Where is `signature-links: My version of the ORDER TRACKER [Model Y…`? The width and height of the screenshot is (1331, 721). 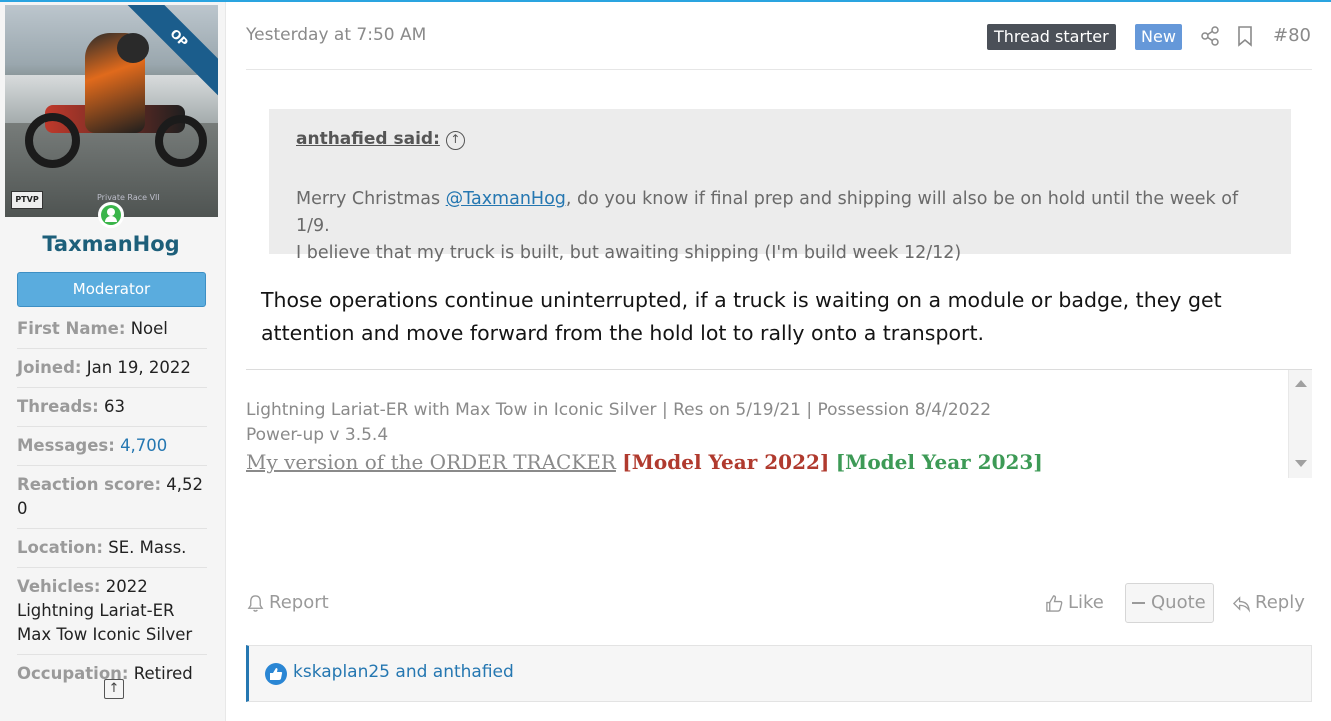
signature-links: My version of the ORDER TRACKER [Model Y… is located at coordinates (644, 462).